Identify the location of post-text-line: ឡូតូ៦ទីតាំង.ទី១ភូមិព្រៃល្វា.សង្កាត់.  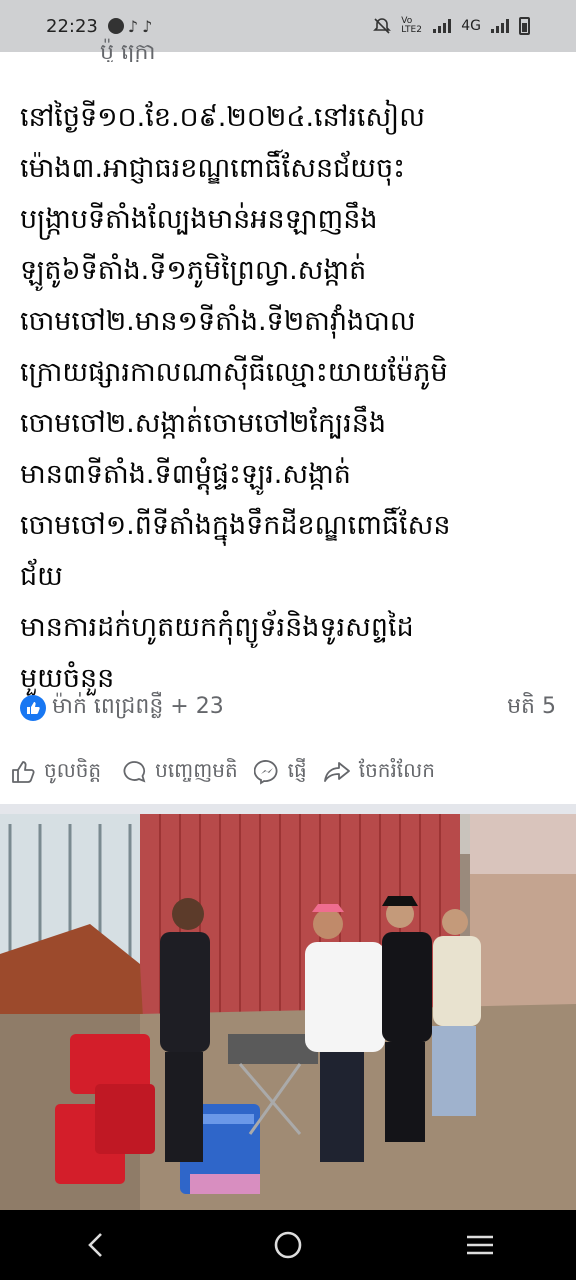
(193, 270).